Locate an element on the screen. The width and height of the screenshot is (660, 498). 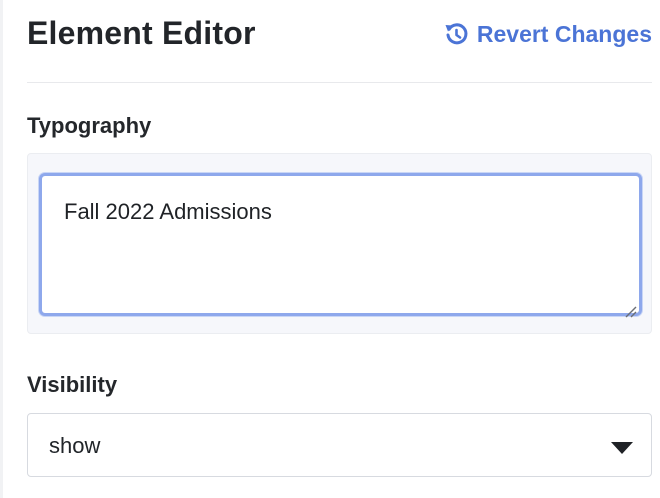
panel-divider is located at coordinates (1, 249).